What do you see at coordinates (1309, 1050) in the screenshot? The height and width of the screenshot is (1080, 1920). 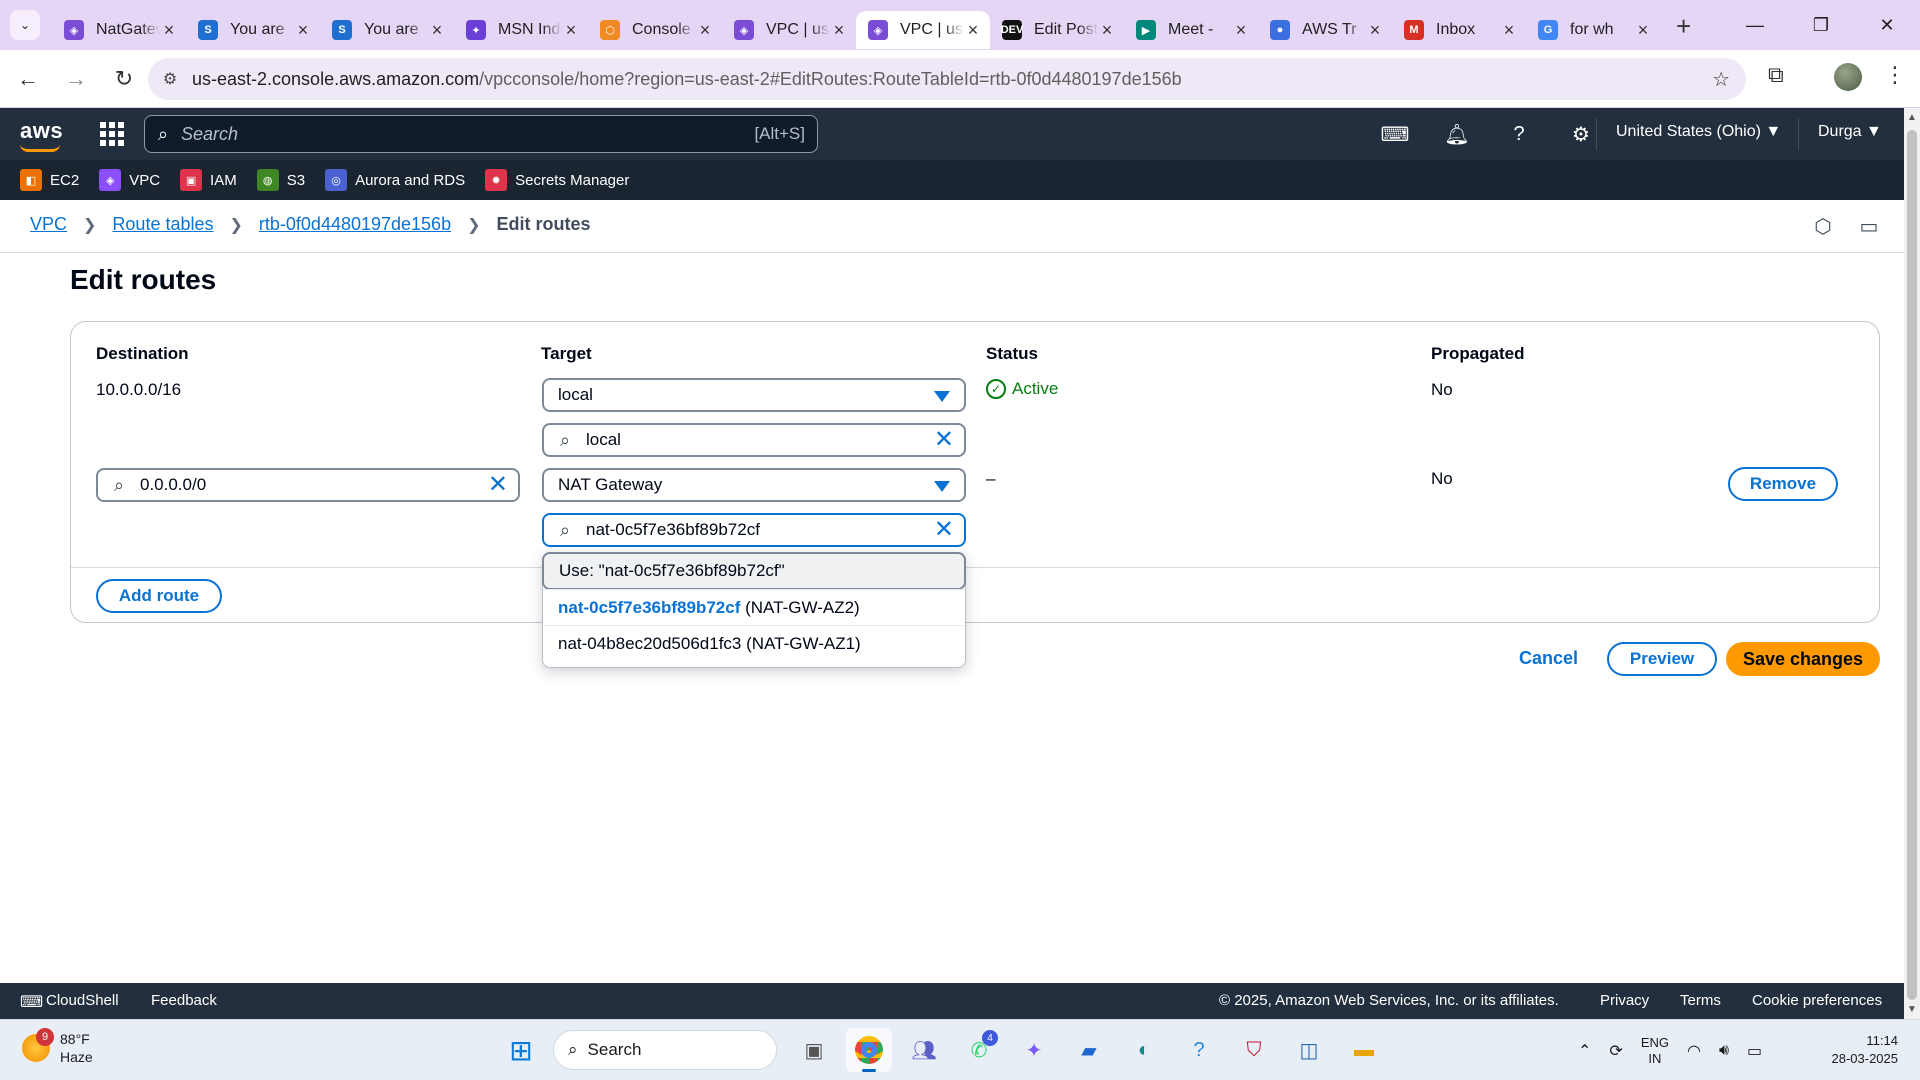 I see `store-icon: ◫` at bounding box center [1309, 1050].